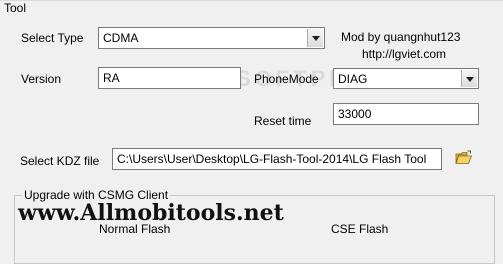 The image size is (503, 264). I want to click on select-type-dropdown: CDMA, so click(211, 38).